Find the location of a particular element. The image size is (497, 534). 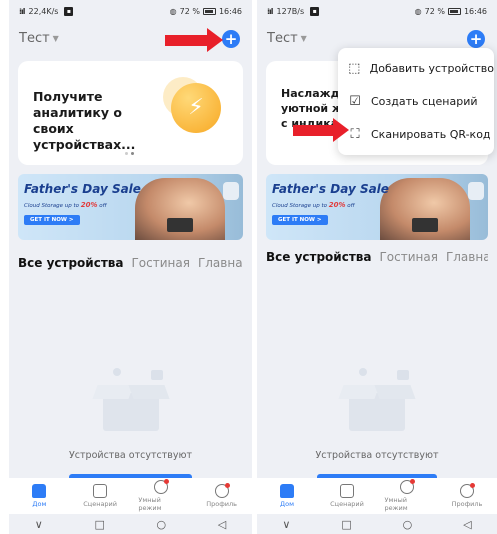

menu-item-create-scenario: ☑ Создать сценарий is located at coordinates (416, 101).